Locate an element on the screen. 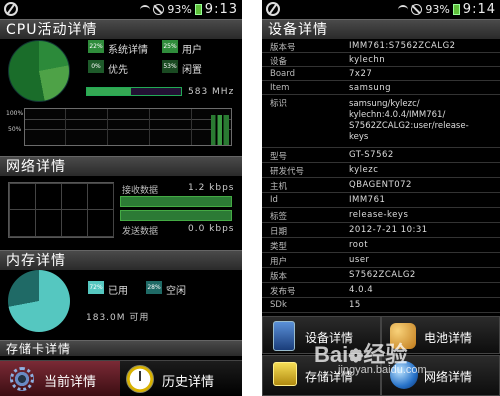 The width and height of the screenshot is (500, 396). info-value: samsung is located at coordinates (370, 88).